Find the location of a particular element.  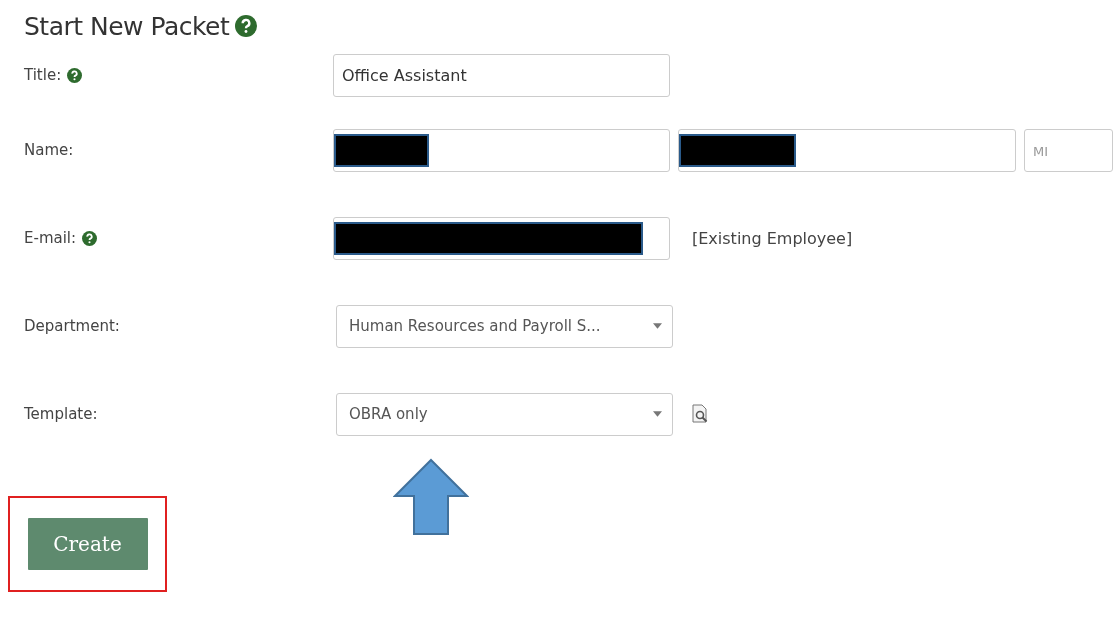

page-title: Start New Packet is located at coordinates (127, 26).